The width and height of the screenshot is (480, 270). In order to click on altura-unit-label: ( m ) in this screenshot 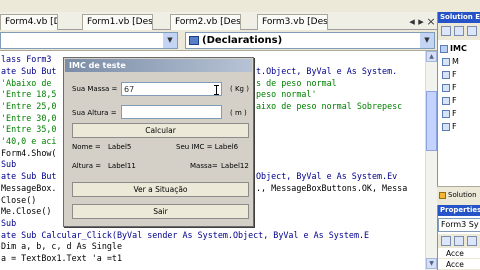, I will do `click(238, 113)`.